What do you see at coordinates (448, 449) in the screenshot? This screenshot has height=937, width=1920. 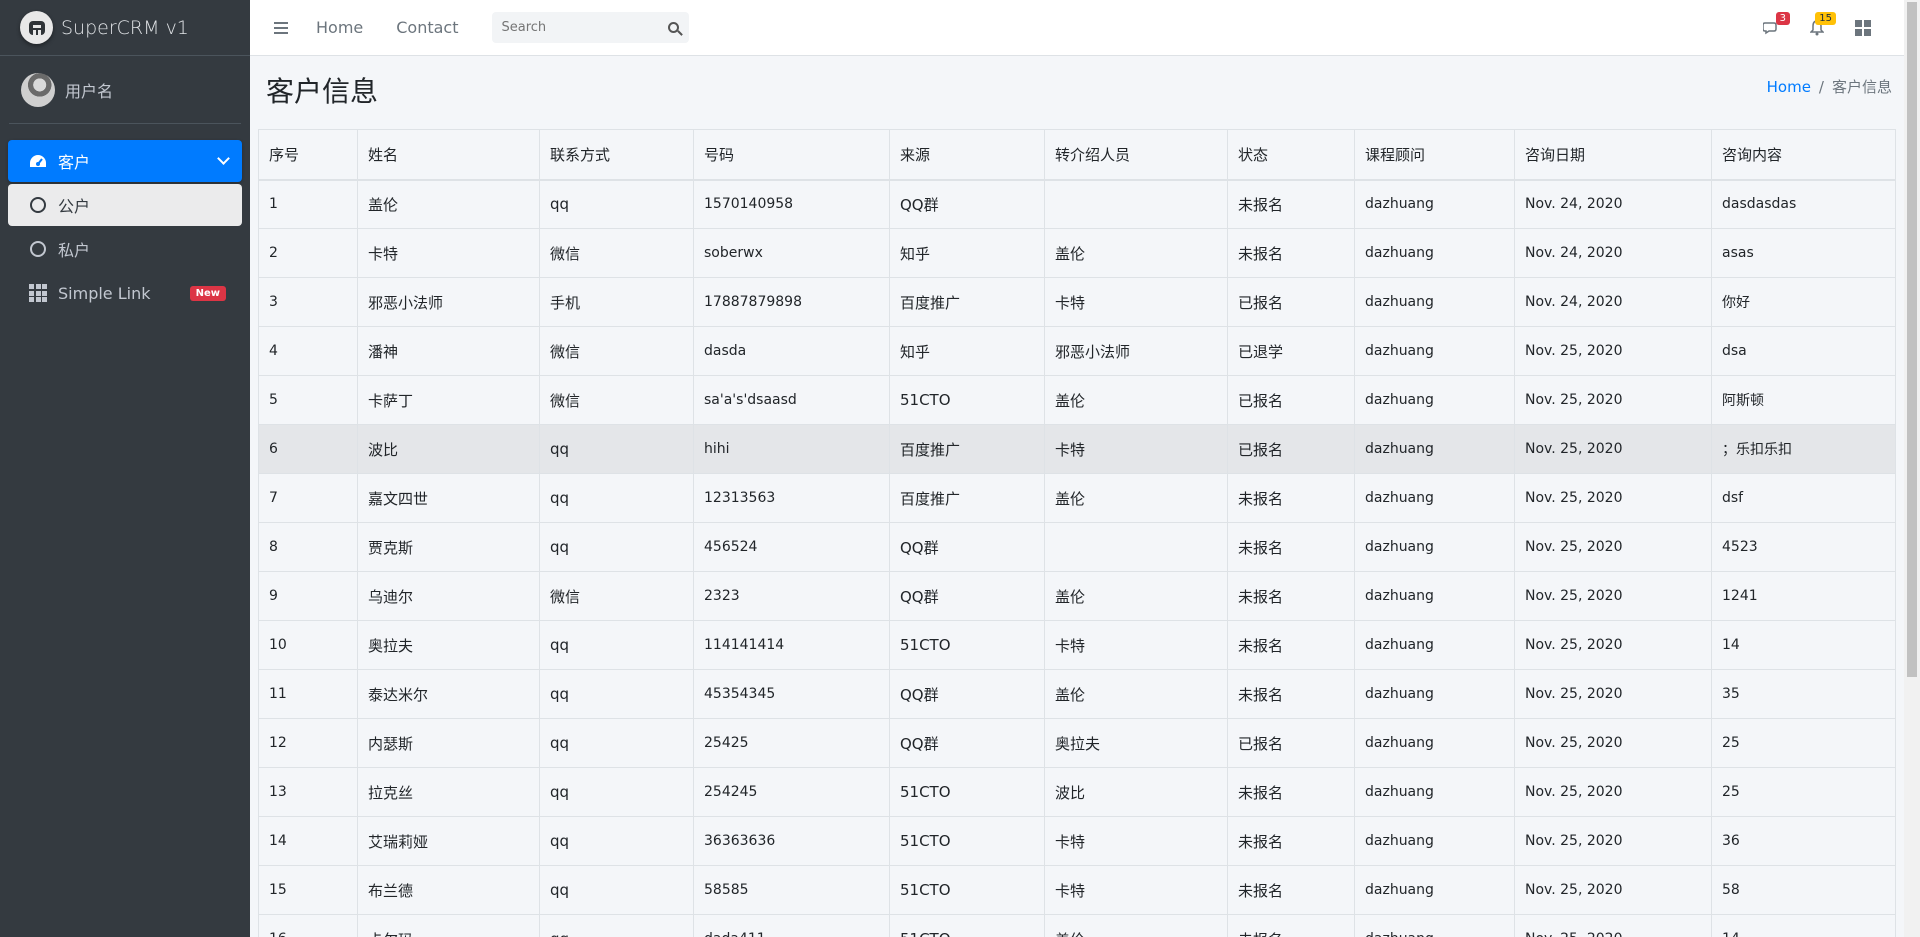 I see `table-cell: 波比` at bounding box center [448, 449].